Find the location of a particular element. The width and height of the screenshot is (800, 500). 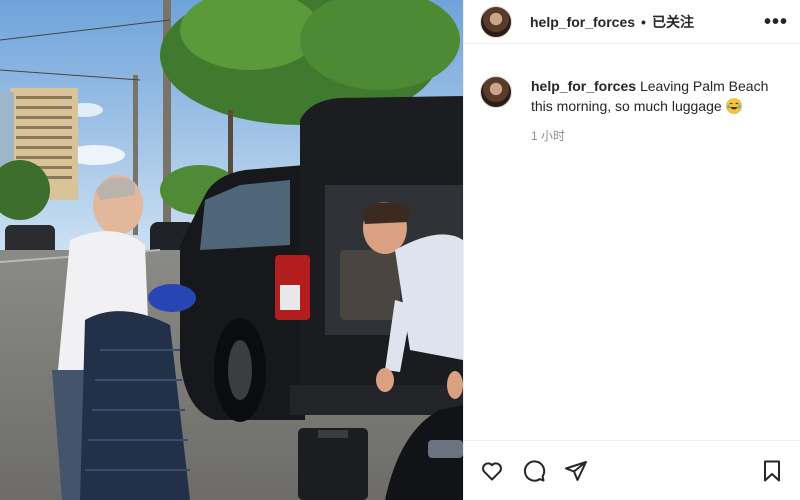

heart-icon is located at coordinates (492, 471).